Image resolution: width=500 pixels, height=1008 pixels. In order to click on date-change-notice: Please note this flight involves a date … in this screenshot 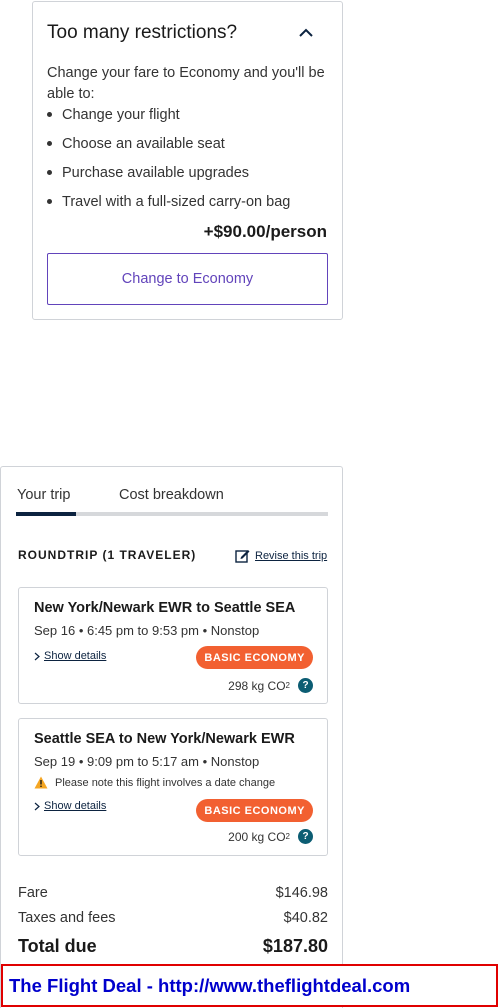, I will do `click(154, 782)`.